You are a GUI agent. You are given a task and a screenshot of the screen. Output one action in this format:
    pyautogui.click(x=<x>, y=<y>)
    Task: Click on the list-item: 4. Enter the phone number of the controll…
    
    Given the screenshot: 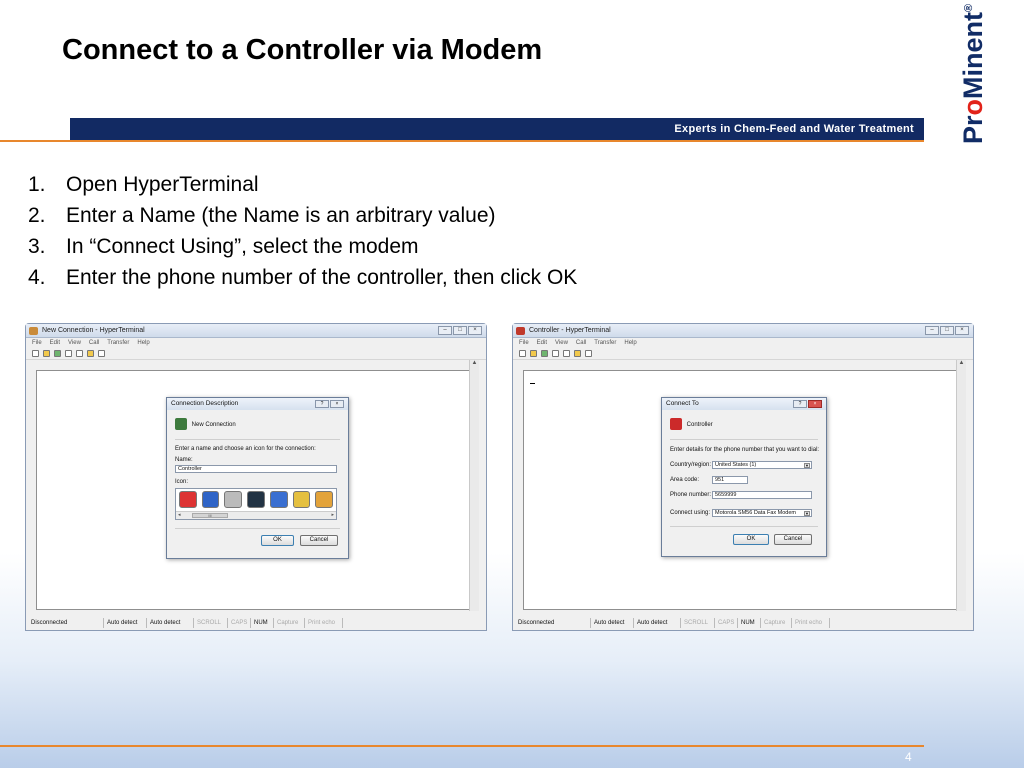 What is the action you would take?
    pyautogui.click(x=303, y=277)
    